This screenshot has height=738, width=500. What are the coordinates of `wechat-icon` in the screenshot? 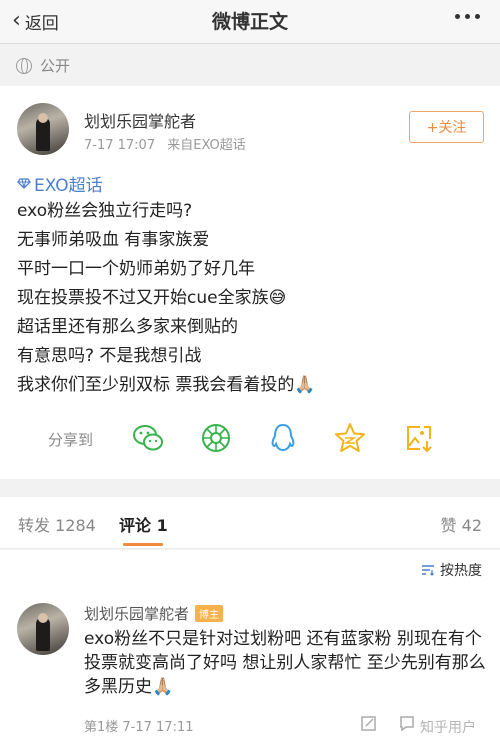 It's located at (148, 438).